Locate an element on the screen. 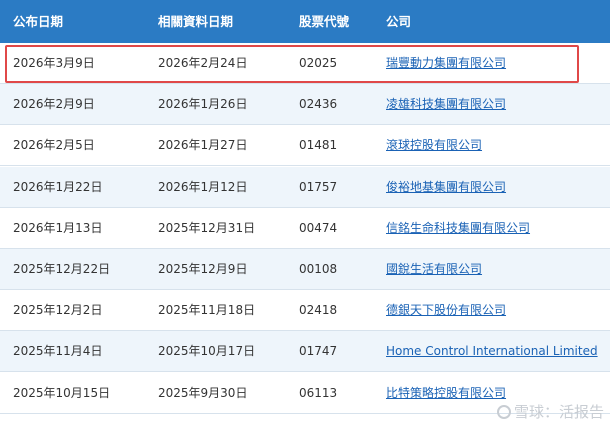  table-row: 2026年1月22日 2026年1月12日 01757 俊裕地基集團有限公司 is located at coordinates (305, 187).